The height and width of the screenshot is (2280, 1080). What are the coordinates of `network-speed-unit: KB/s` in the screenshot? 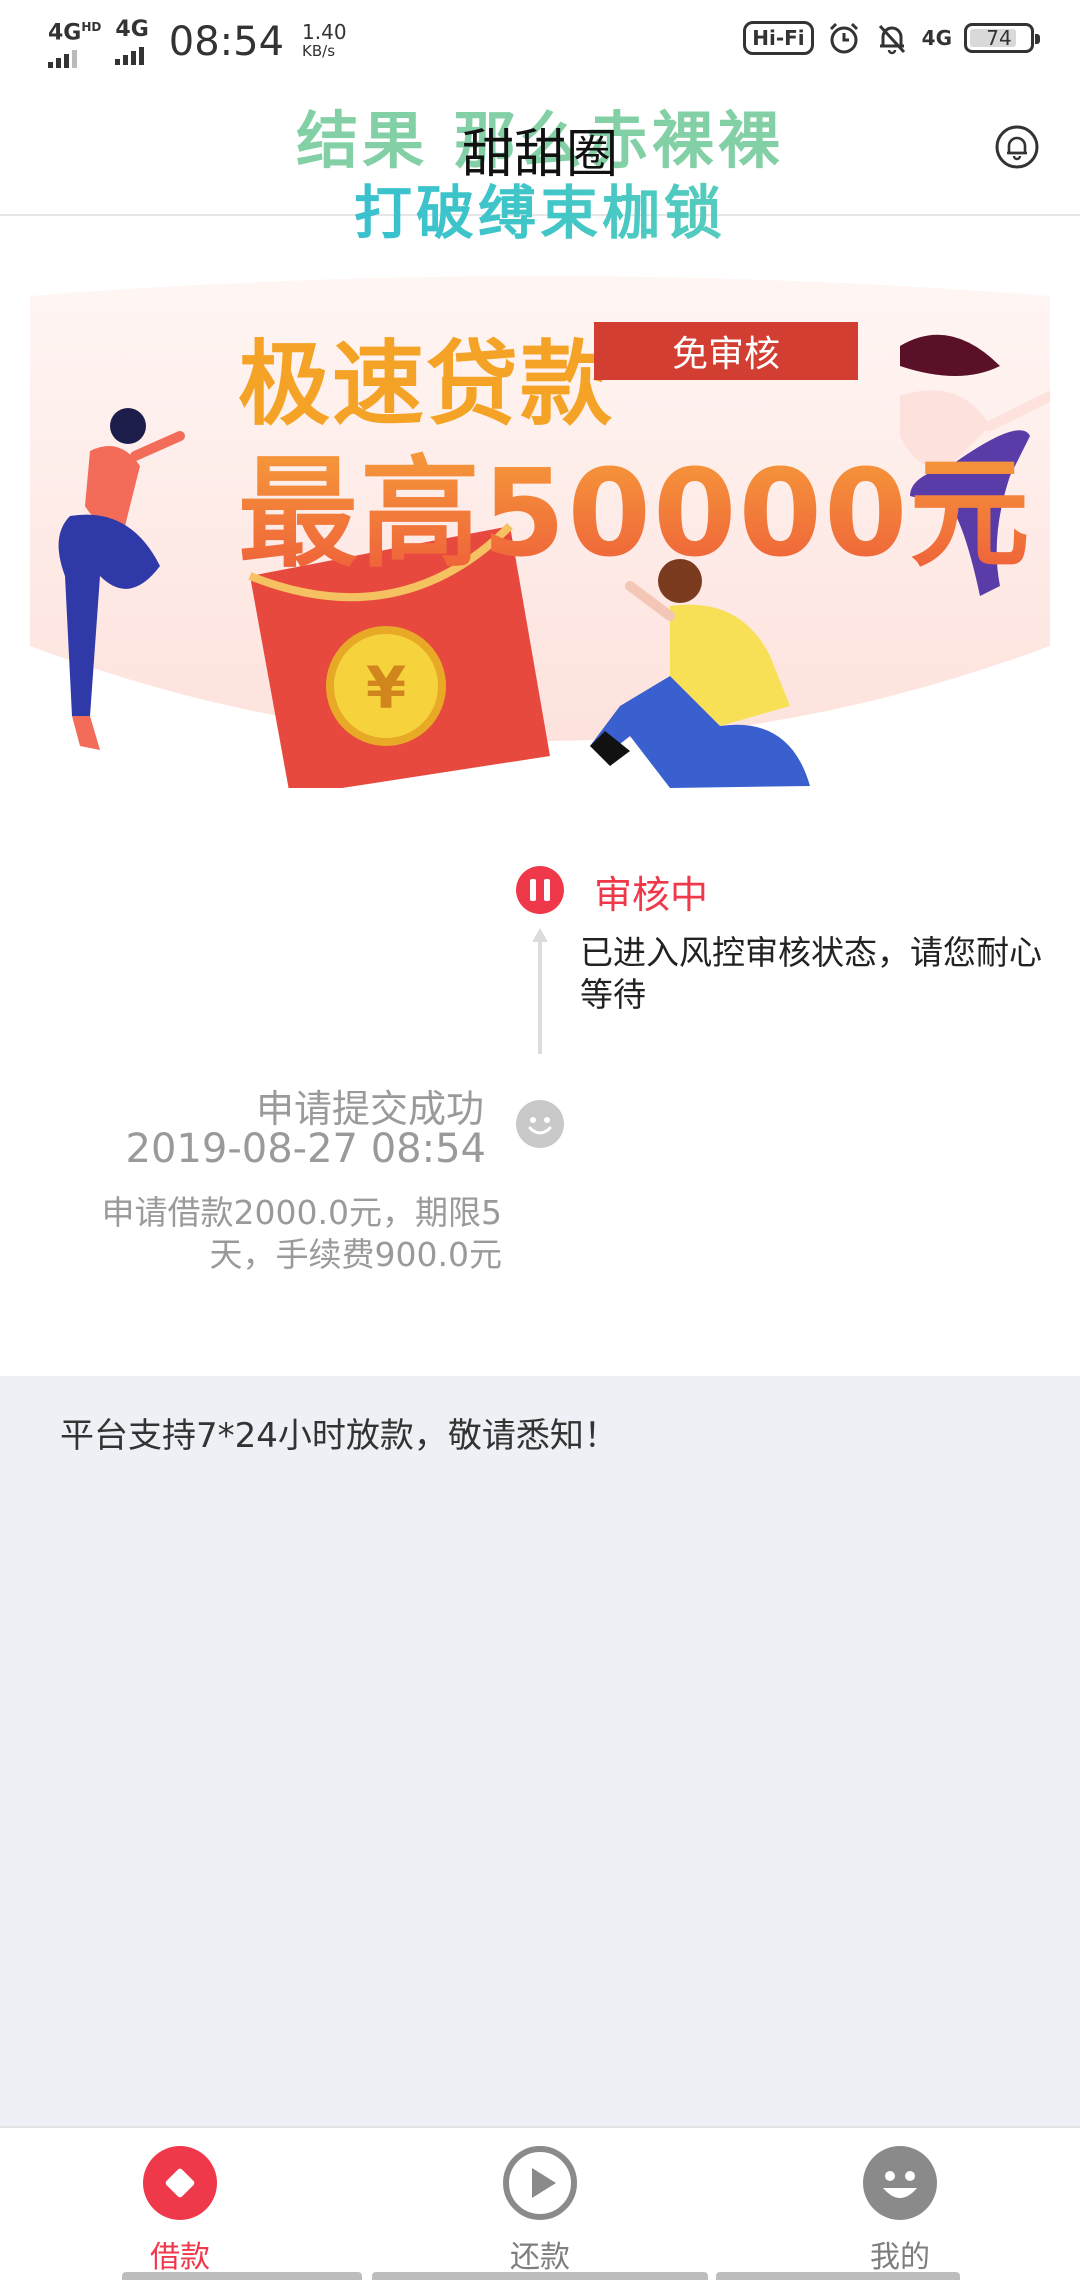 It's located at (319, 51).